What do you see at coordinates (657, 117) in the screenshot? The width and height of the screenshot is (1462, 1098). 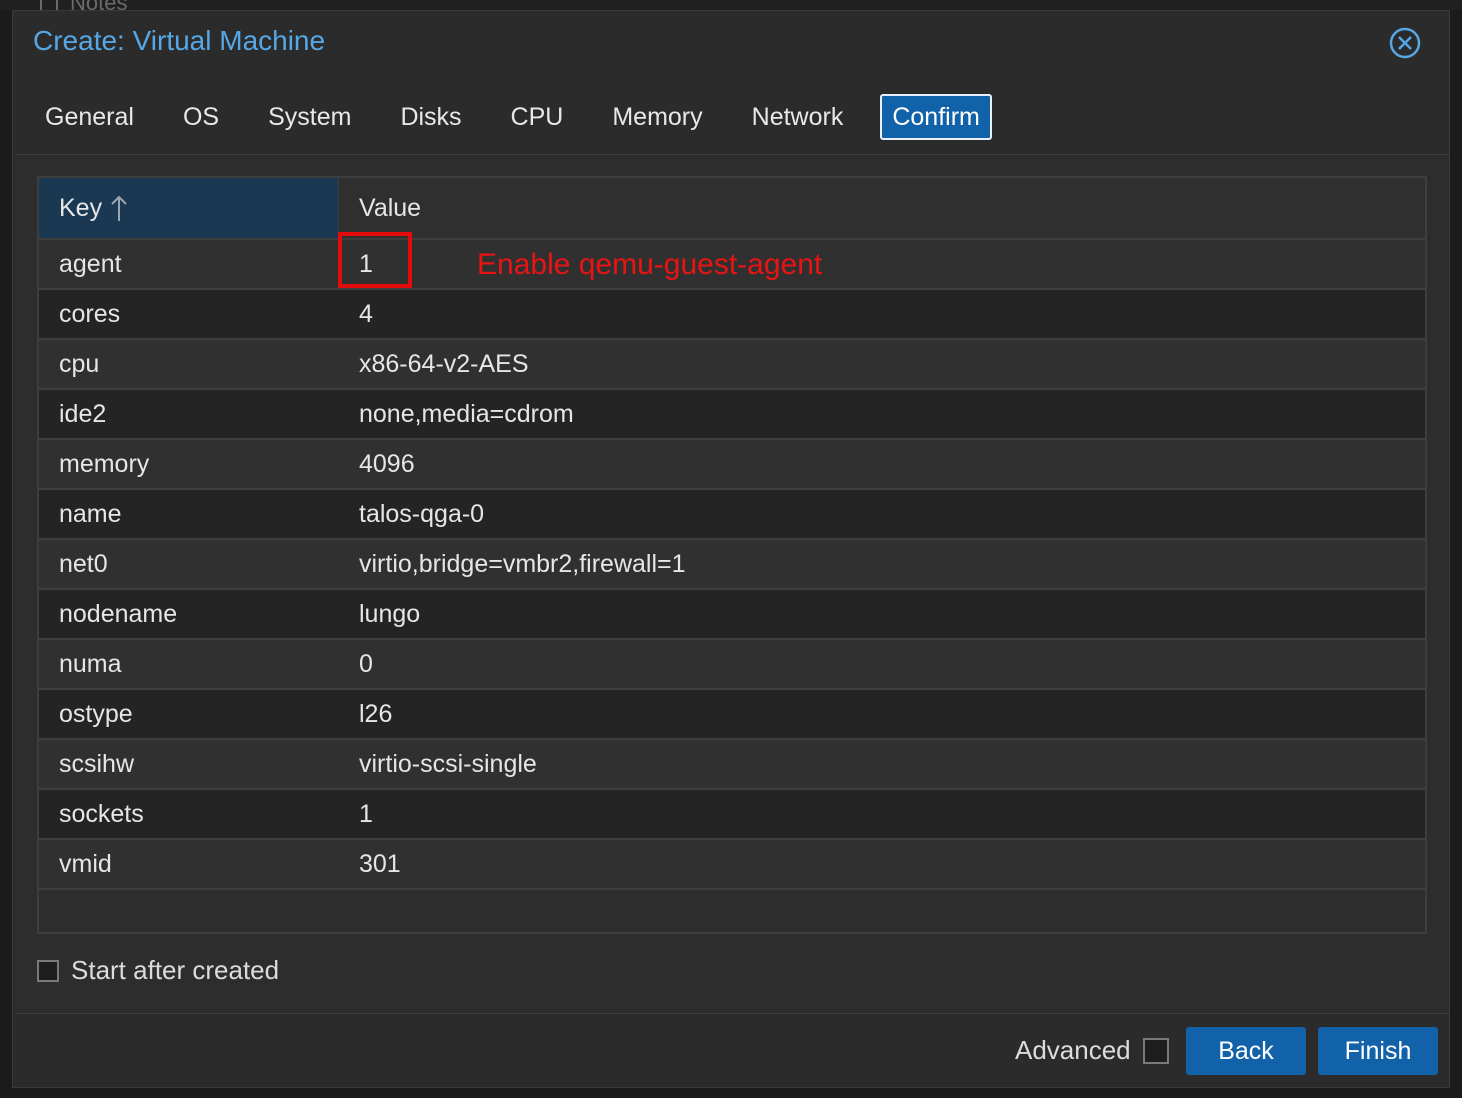 I see `tab-memory: Memory` at bounding box center [657, 117].